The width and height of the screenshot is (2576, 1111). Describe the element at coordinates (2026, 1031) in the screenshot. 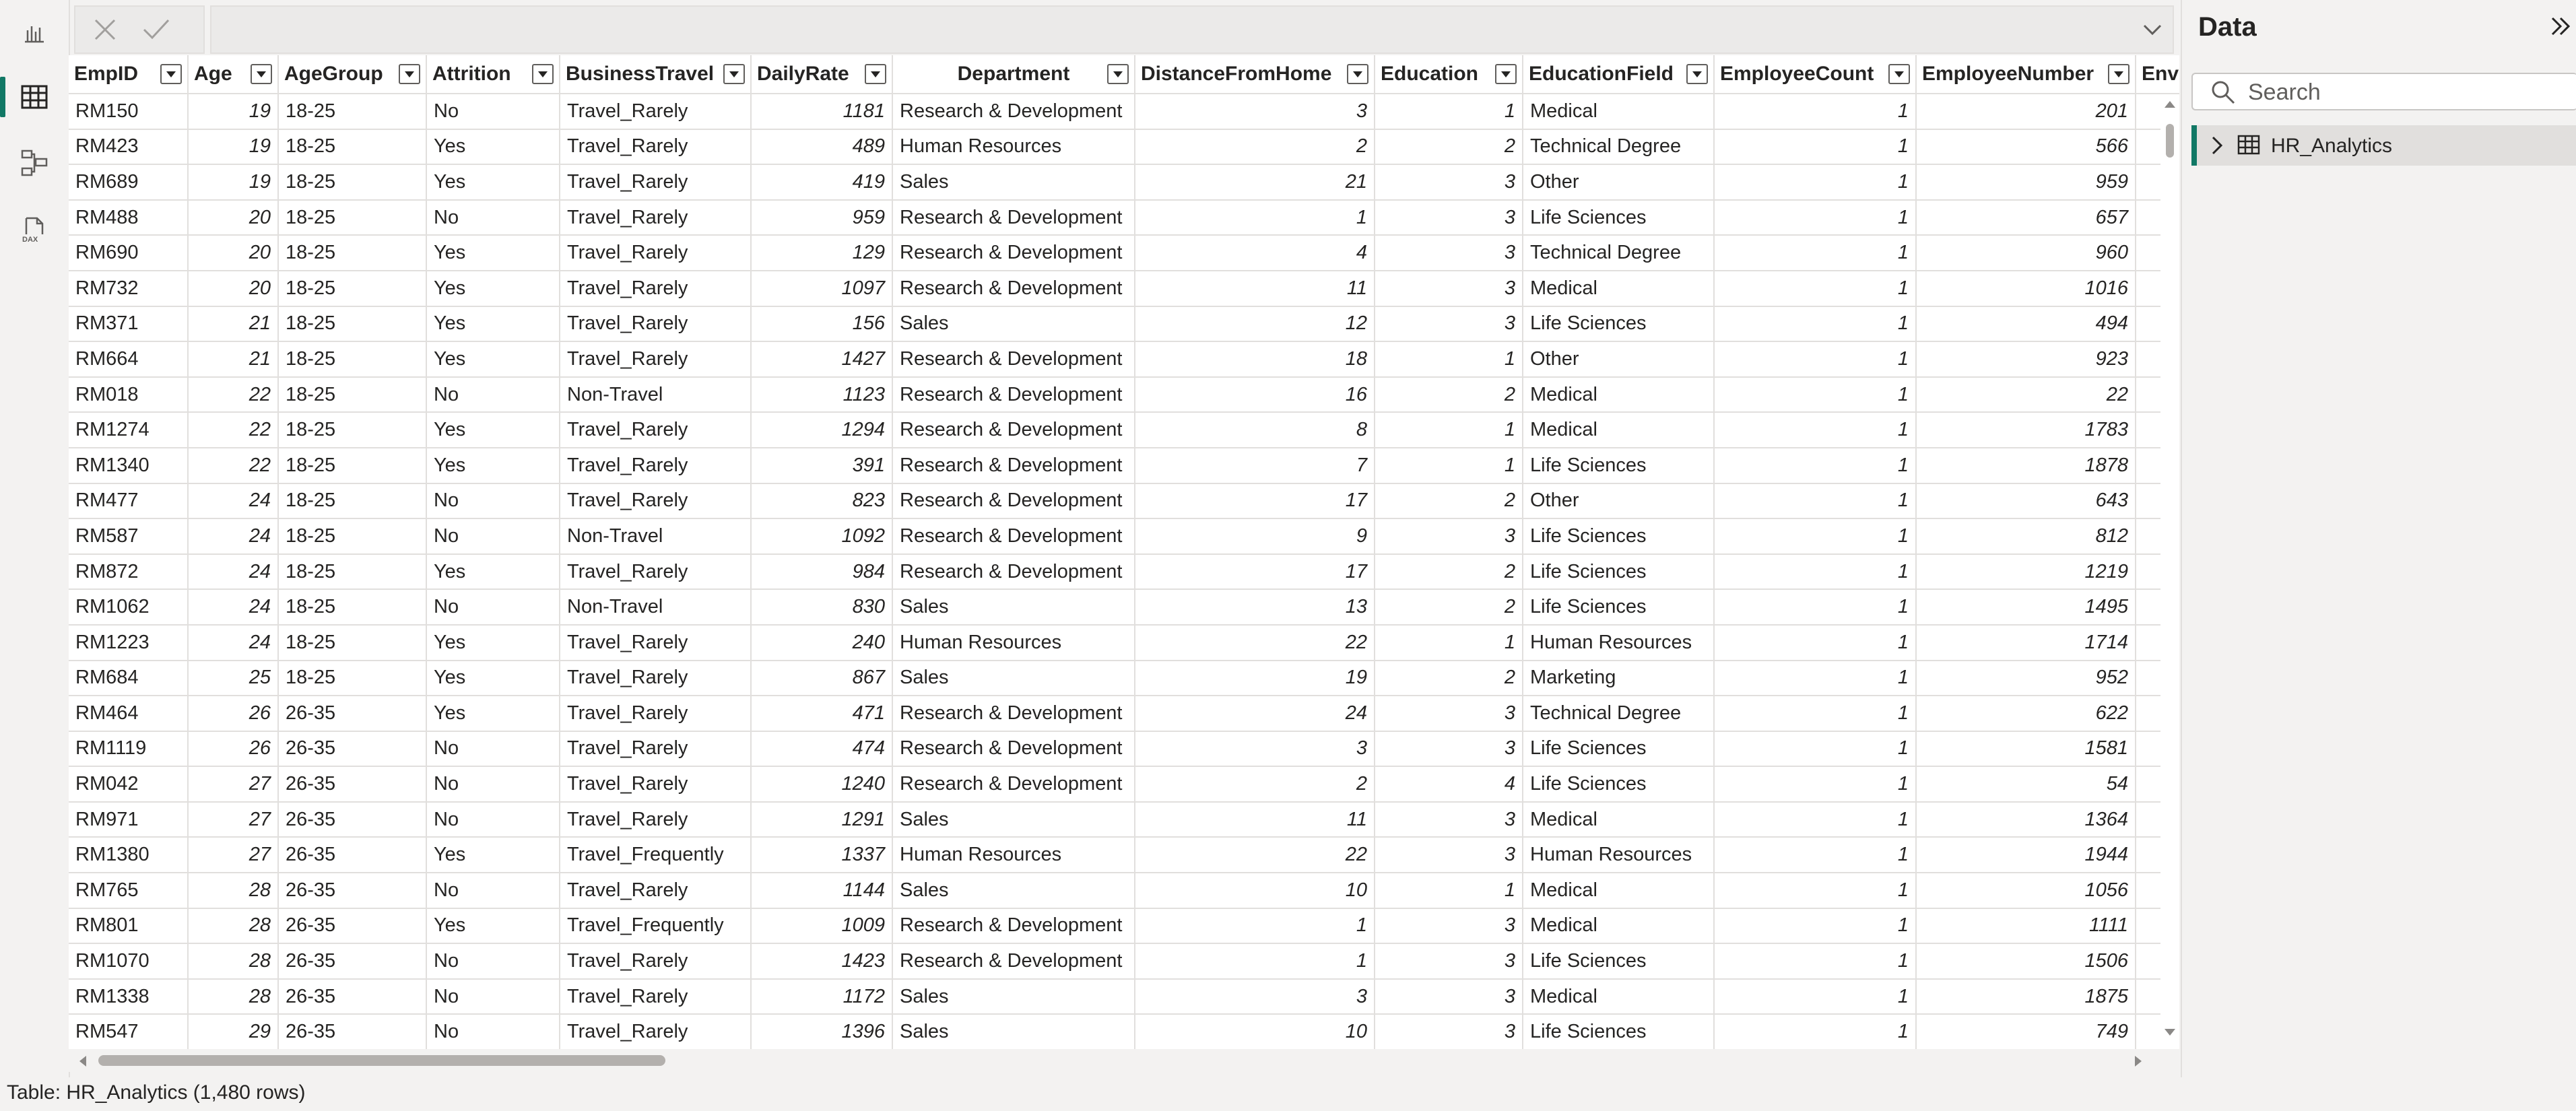

I see `table-cell: 749` at that location.